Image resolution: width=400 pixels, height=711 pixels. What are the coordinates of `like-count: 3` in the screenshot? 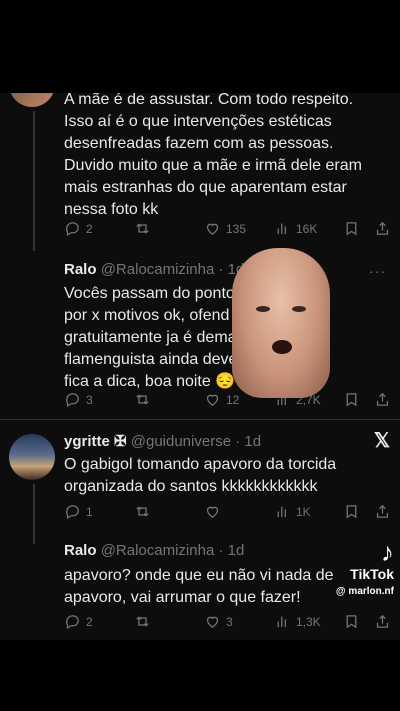 It's located at (229, 621).